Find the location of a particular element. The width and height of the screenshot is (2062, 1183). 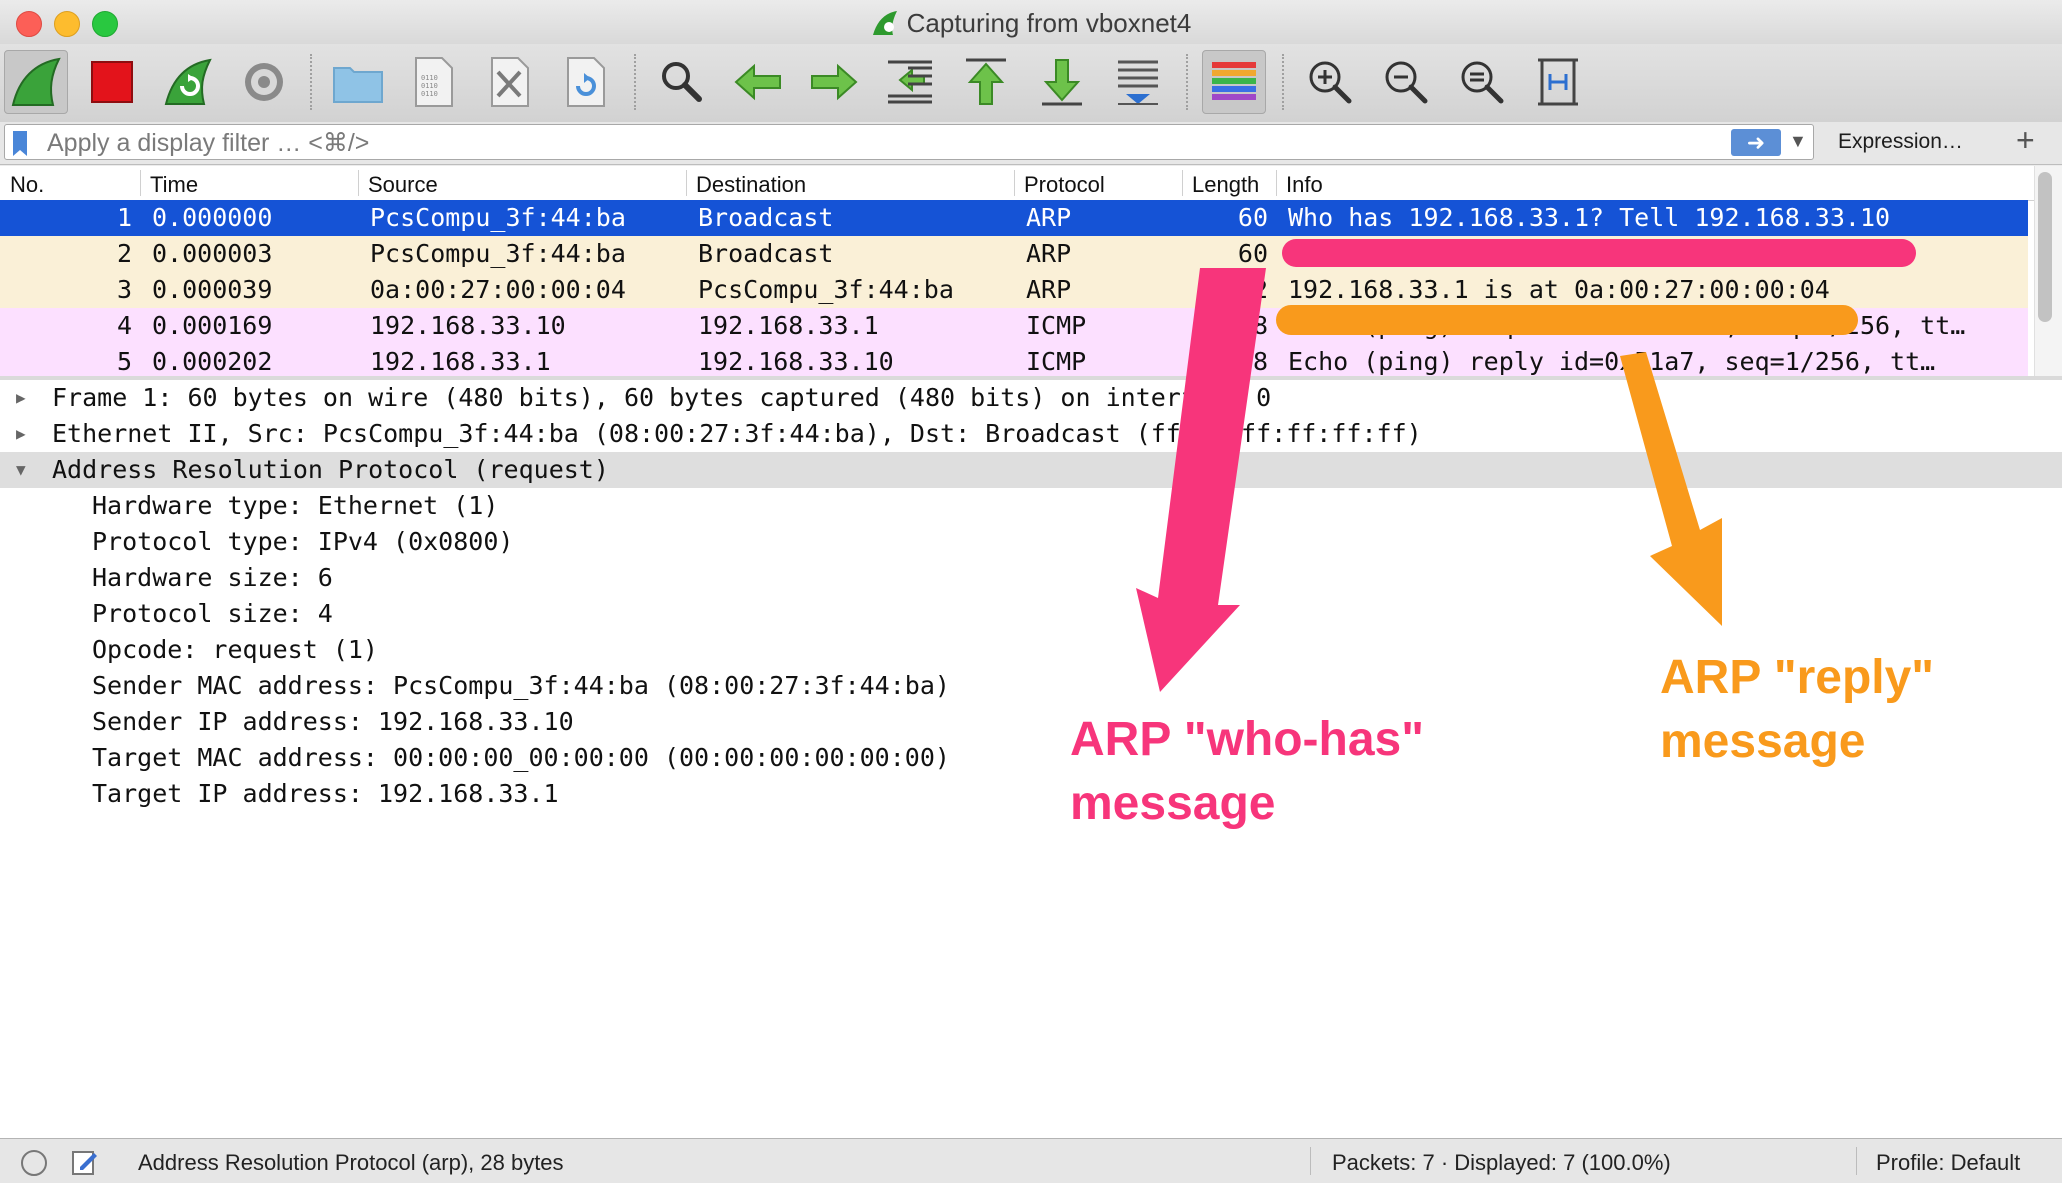

who-has-annotation: ARP "who-has" message is located at coordinates (1247, 772).